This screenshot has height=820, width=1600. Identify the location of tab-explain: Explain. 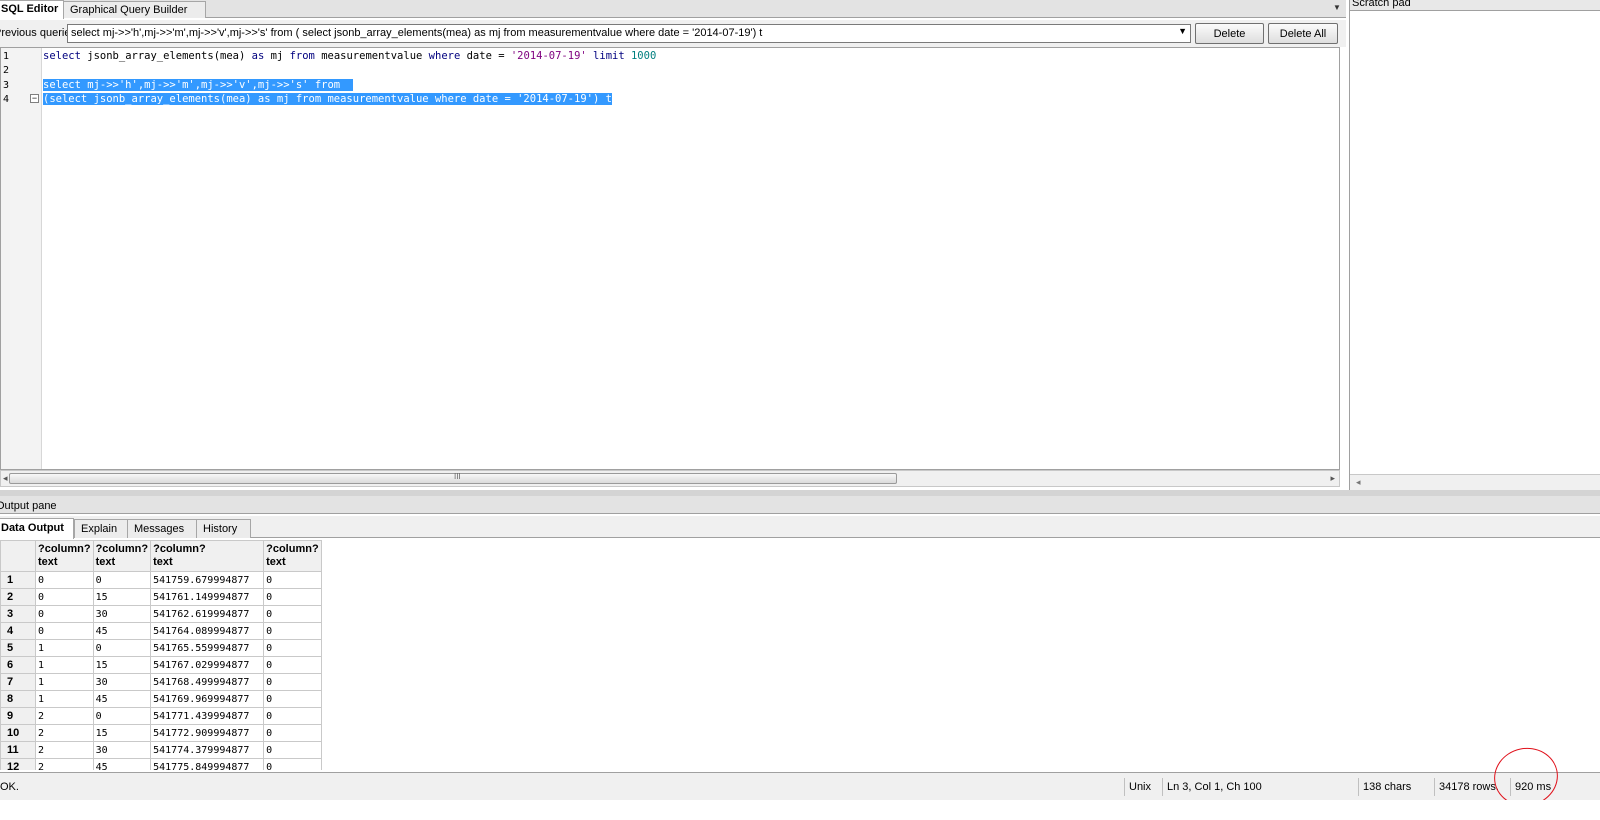
(101, 528).